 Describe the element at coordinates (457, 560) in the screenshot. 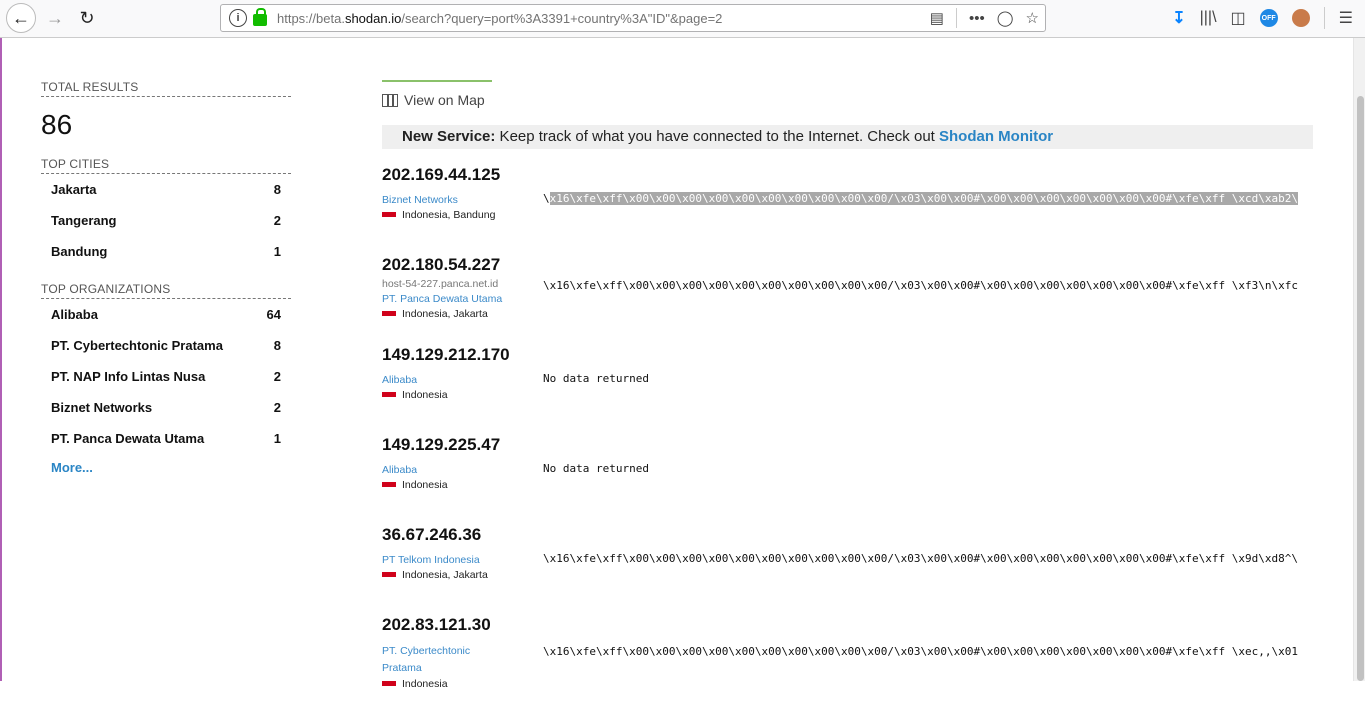

I see `result-org: PT Telkom Indonesia` at that location.